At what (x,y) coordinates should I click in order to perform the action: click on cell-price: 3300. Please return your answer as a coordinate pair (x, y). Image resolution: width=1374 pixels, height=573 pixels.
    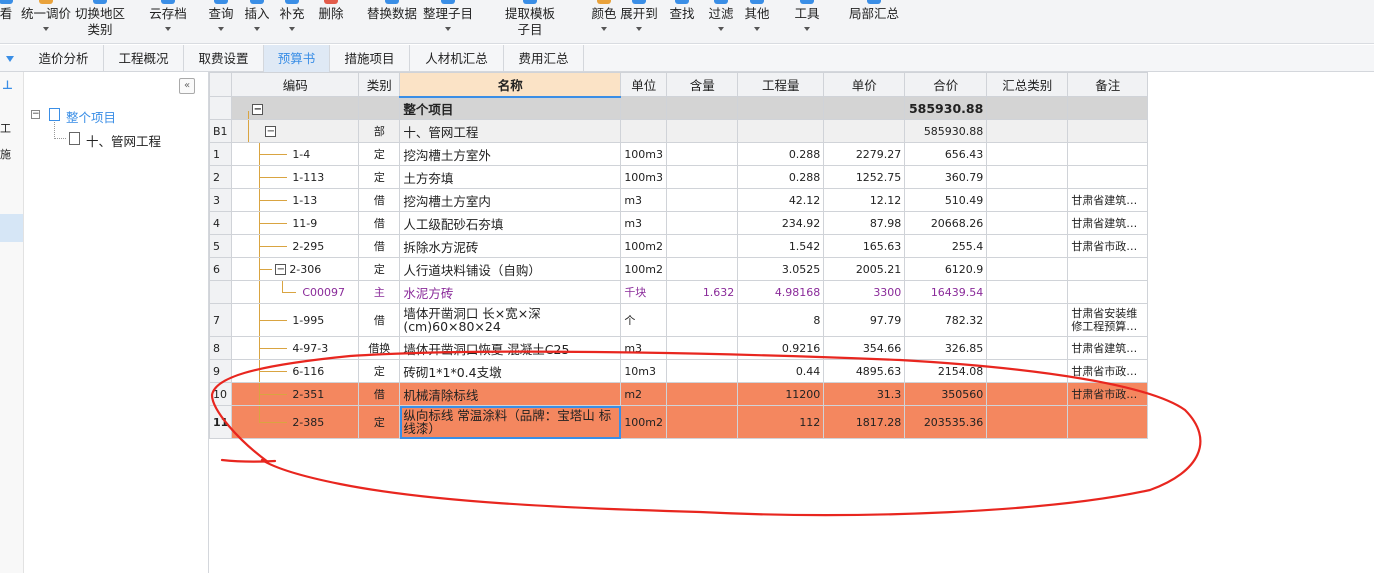
    Looking at the image, I should click on (864, 292).